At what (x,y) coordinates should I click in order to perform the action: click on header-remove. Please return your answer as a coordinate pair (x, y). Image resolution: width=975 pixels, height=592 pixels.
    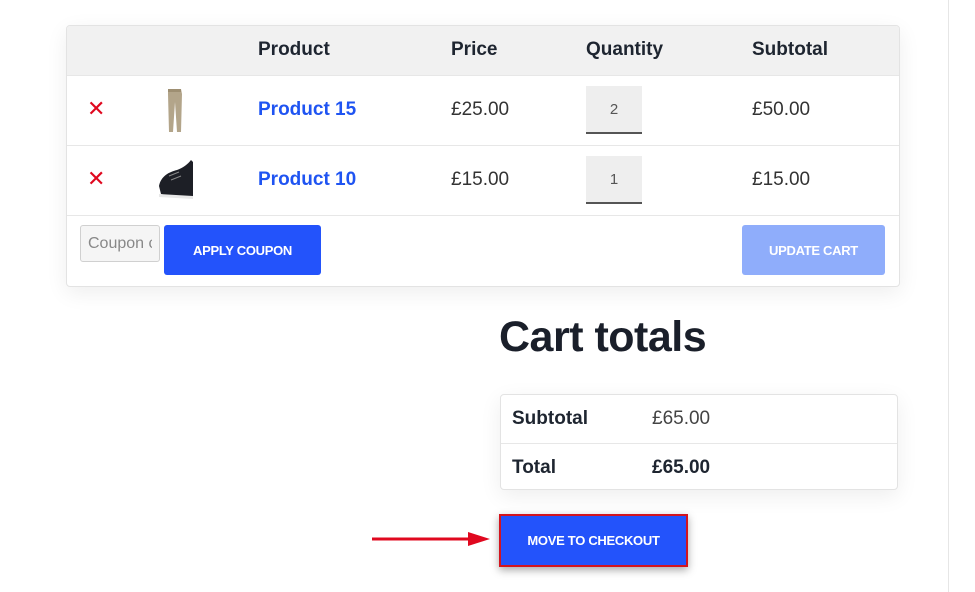
    Looking at the image, I should click on (111, 50).